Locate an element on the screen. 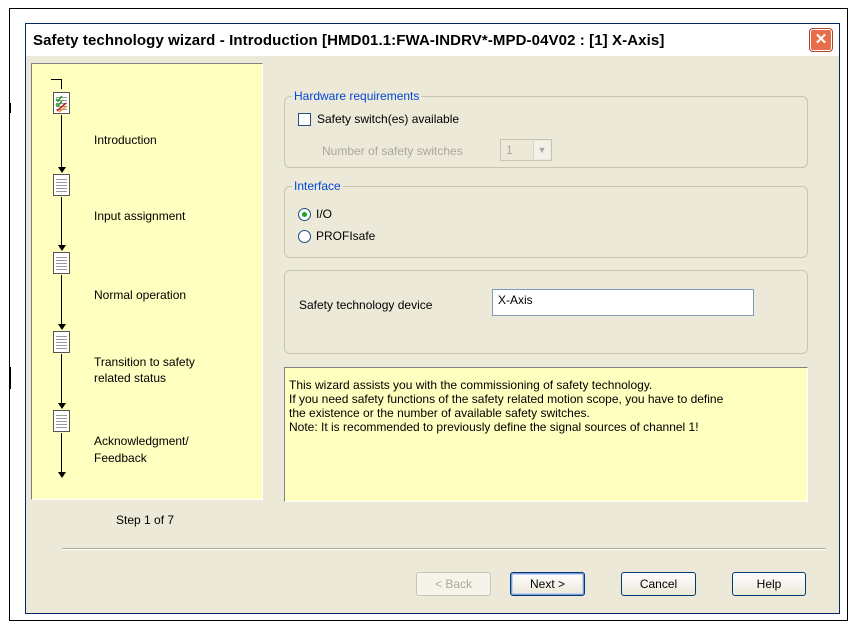 This screenshot has height=637, width=860. checklist-doc-icon is located at coordinates (61, 103).